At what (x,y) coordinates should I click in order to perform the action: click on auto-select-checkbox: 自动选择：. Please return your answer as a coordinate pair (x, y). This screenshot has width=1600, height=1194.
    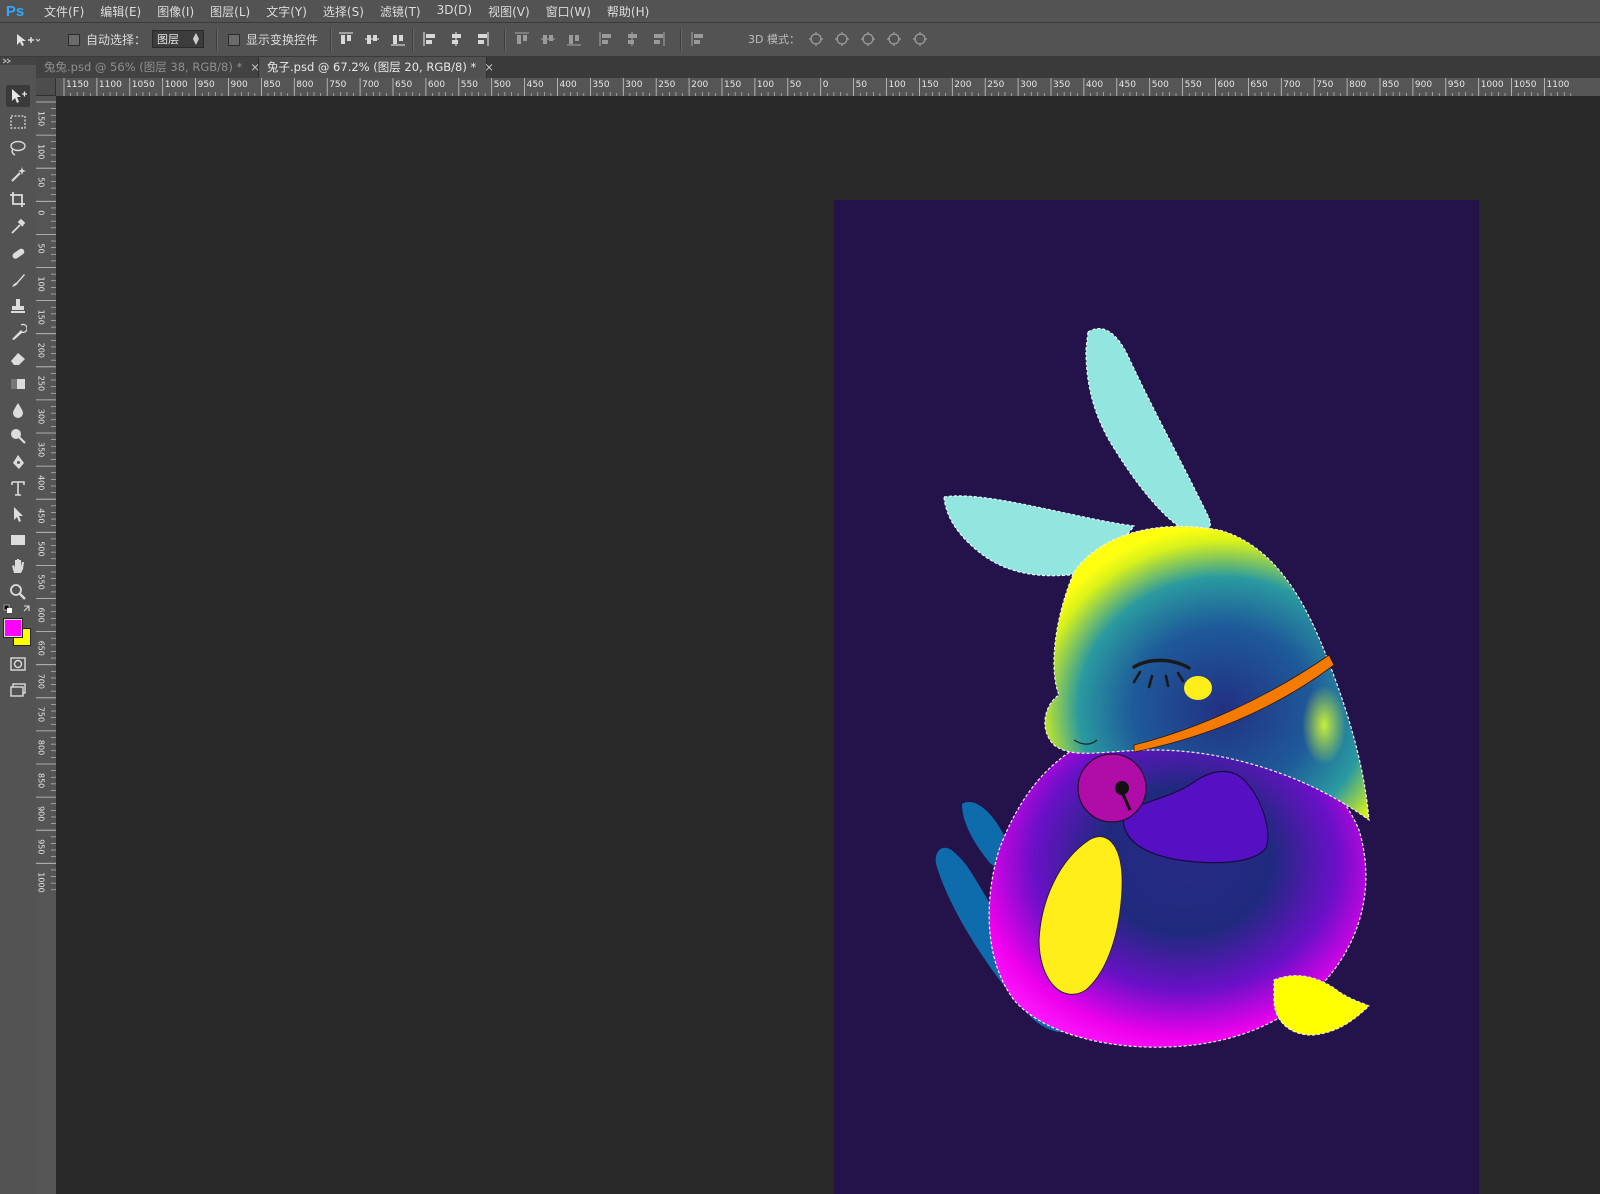
    Looking at the image, I should click on (107, 39).